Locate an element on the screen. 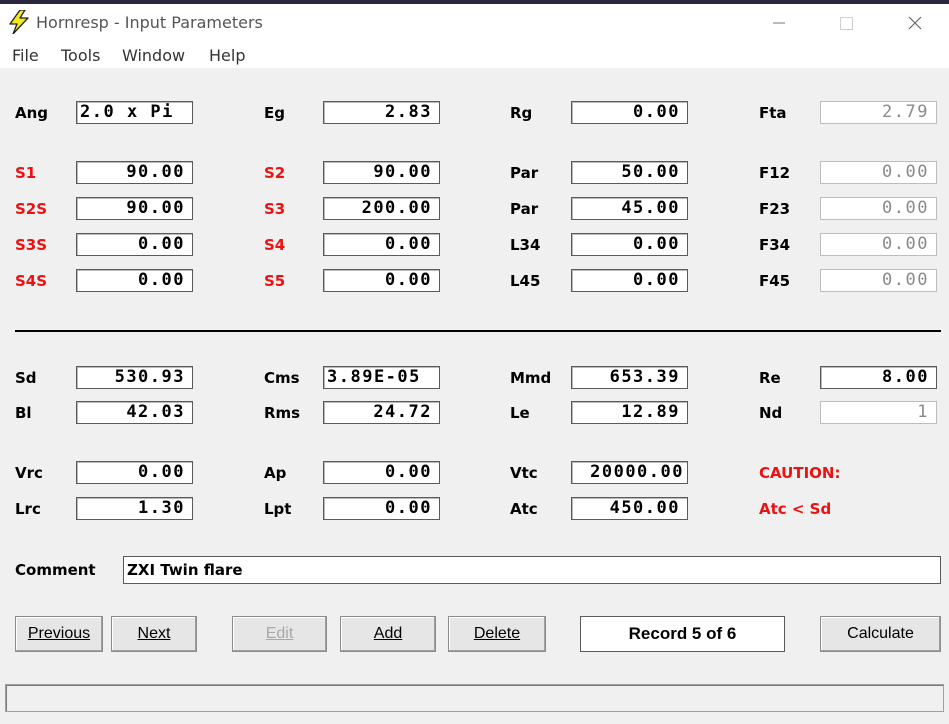 The image size is (949, 724). bl-label: Bl is located at coordinates (23, 413).